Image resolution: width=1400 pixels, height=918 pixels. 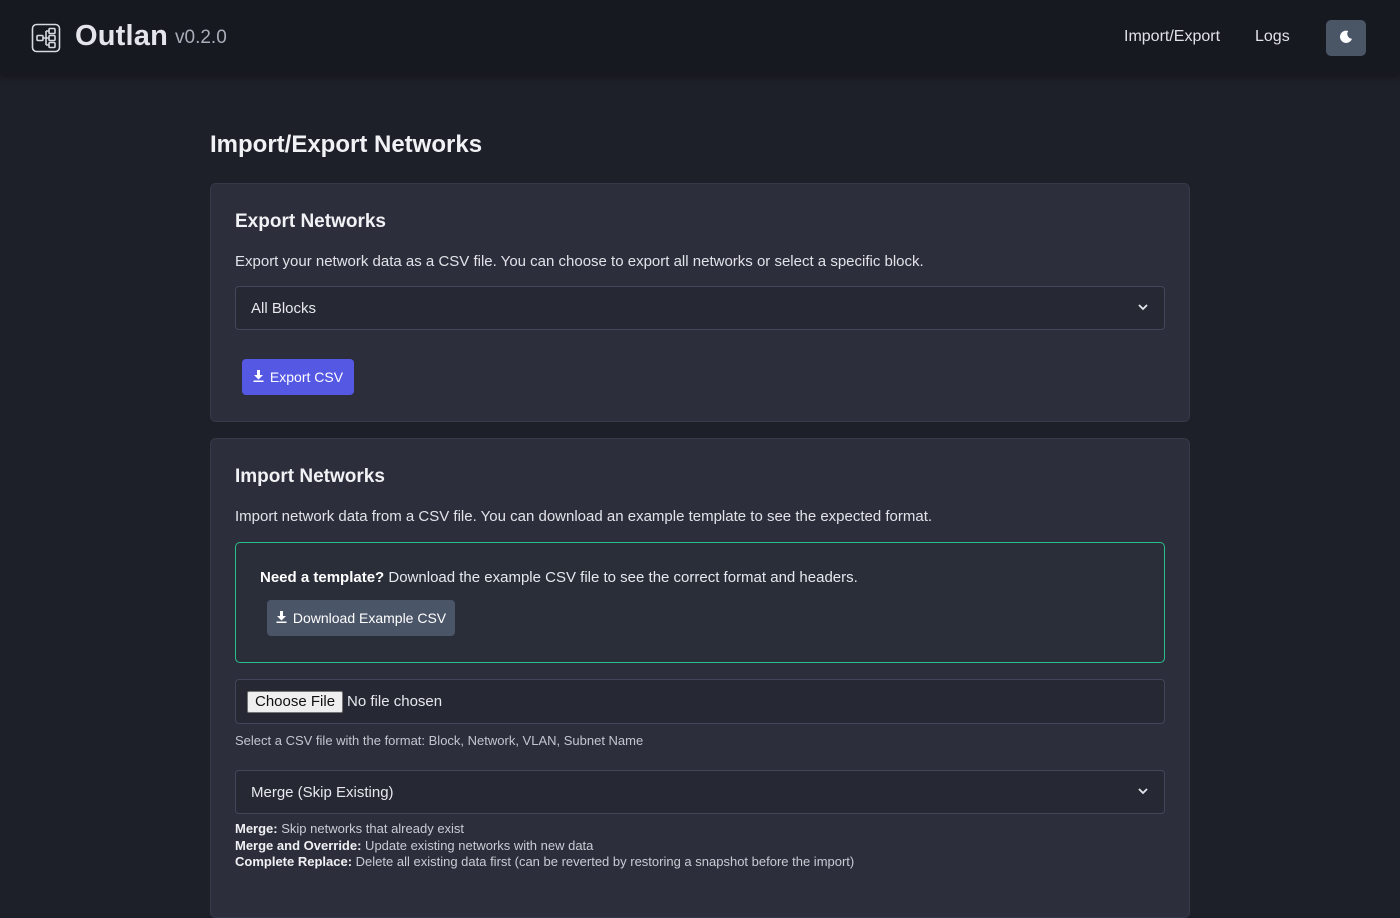 I want to click on top-navbar: Outlan v0.2.0 Import/Export Logs, so click(x=700, y=37).